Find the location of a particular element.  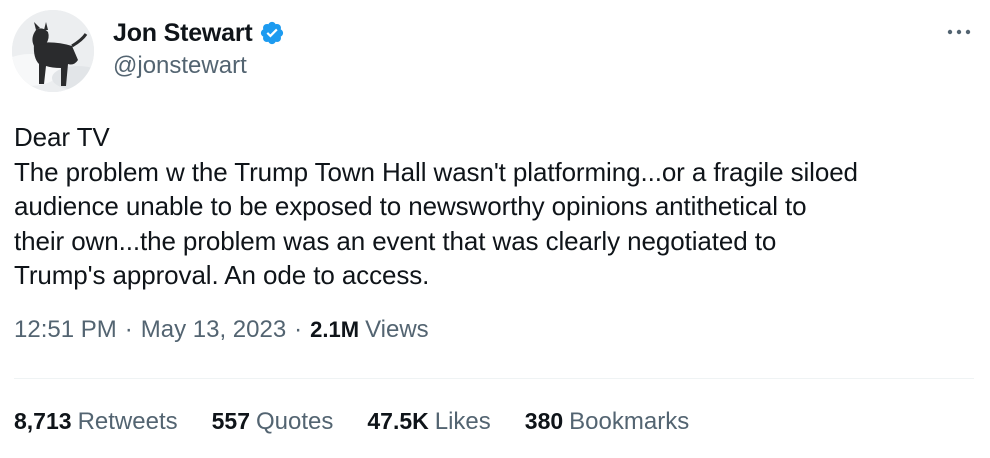

stat-likes: 47.5K Likes is located at coordinates (428, 422).